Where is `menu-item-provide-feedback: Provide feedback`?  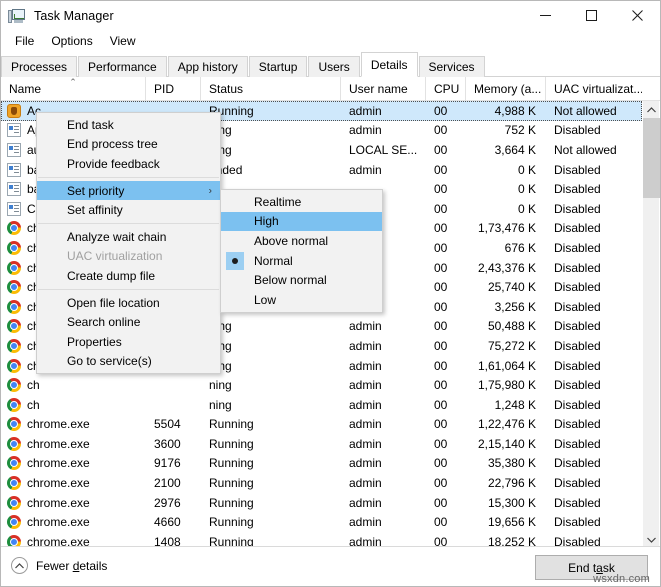 menu-item-provide-feedback: Provide feedback is located at coordinates (128, 164).